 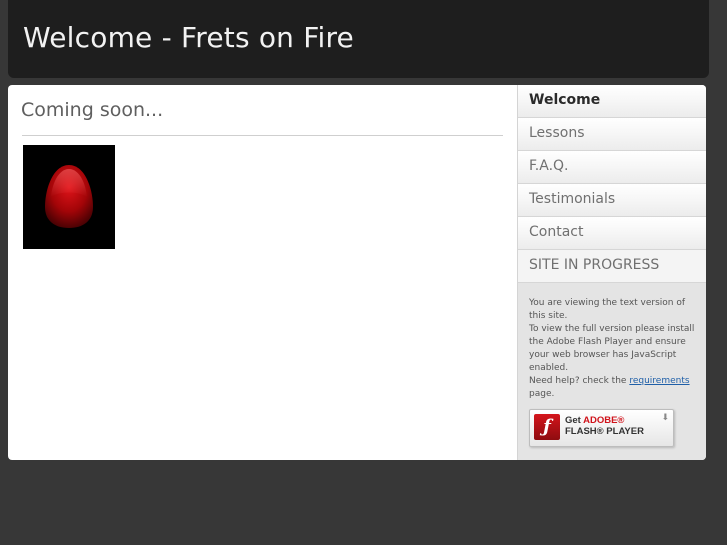 What do you see at coordinates (612, 266) in the screenshot?
I see `nav-item-site-in-progress: SITE IN PROGRESS` at bounding box center [612, 266].